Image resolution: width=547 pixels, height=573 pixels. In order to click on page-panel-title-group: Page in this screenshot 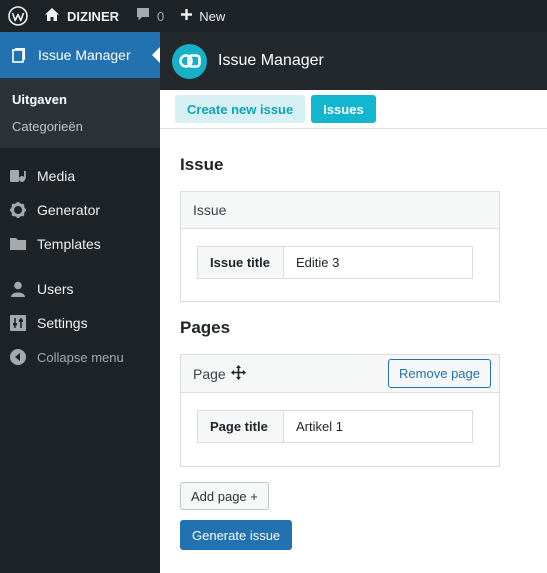, I will do `click(219, 373)`.